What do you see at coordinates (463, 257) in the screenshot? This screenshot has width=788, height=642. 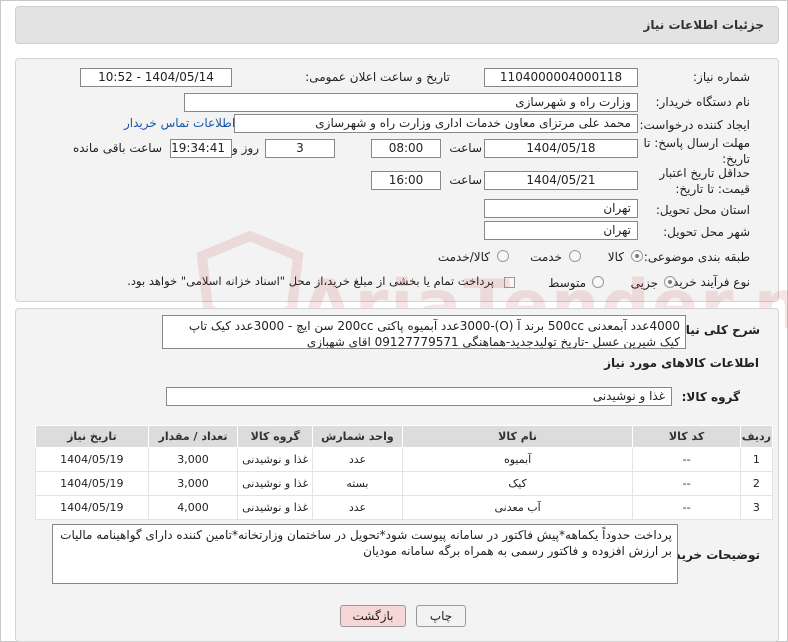 I see `category-option-goods-service: کالا/خدمت` at bounding box center [463, 257].